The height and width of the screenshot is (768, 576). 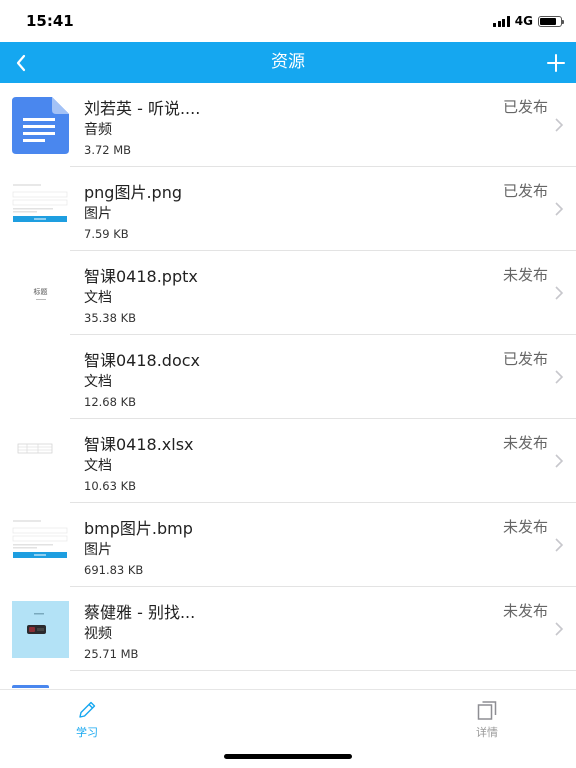 What do you see at coordinates (288, 377) in the screenshot?
I see `resource-row: 智课0418.docx 文档 12.68 KB 已发布` at bounding box center [288, 377].